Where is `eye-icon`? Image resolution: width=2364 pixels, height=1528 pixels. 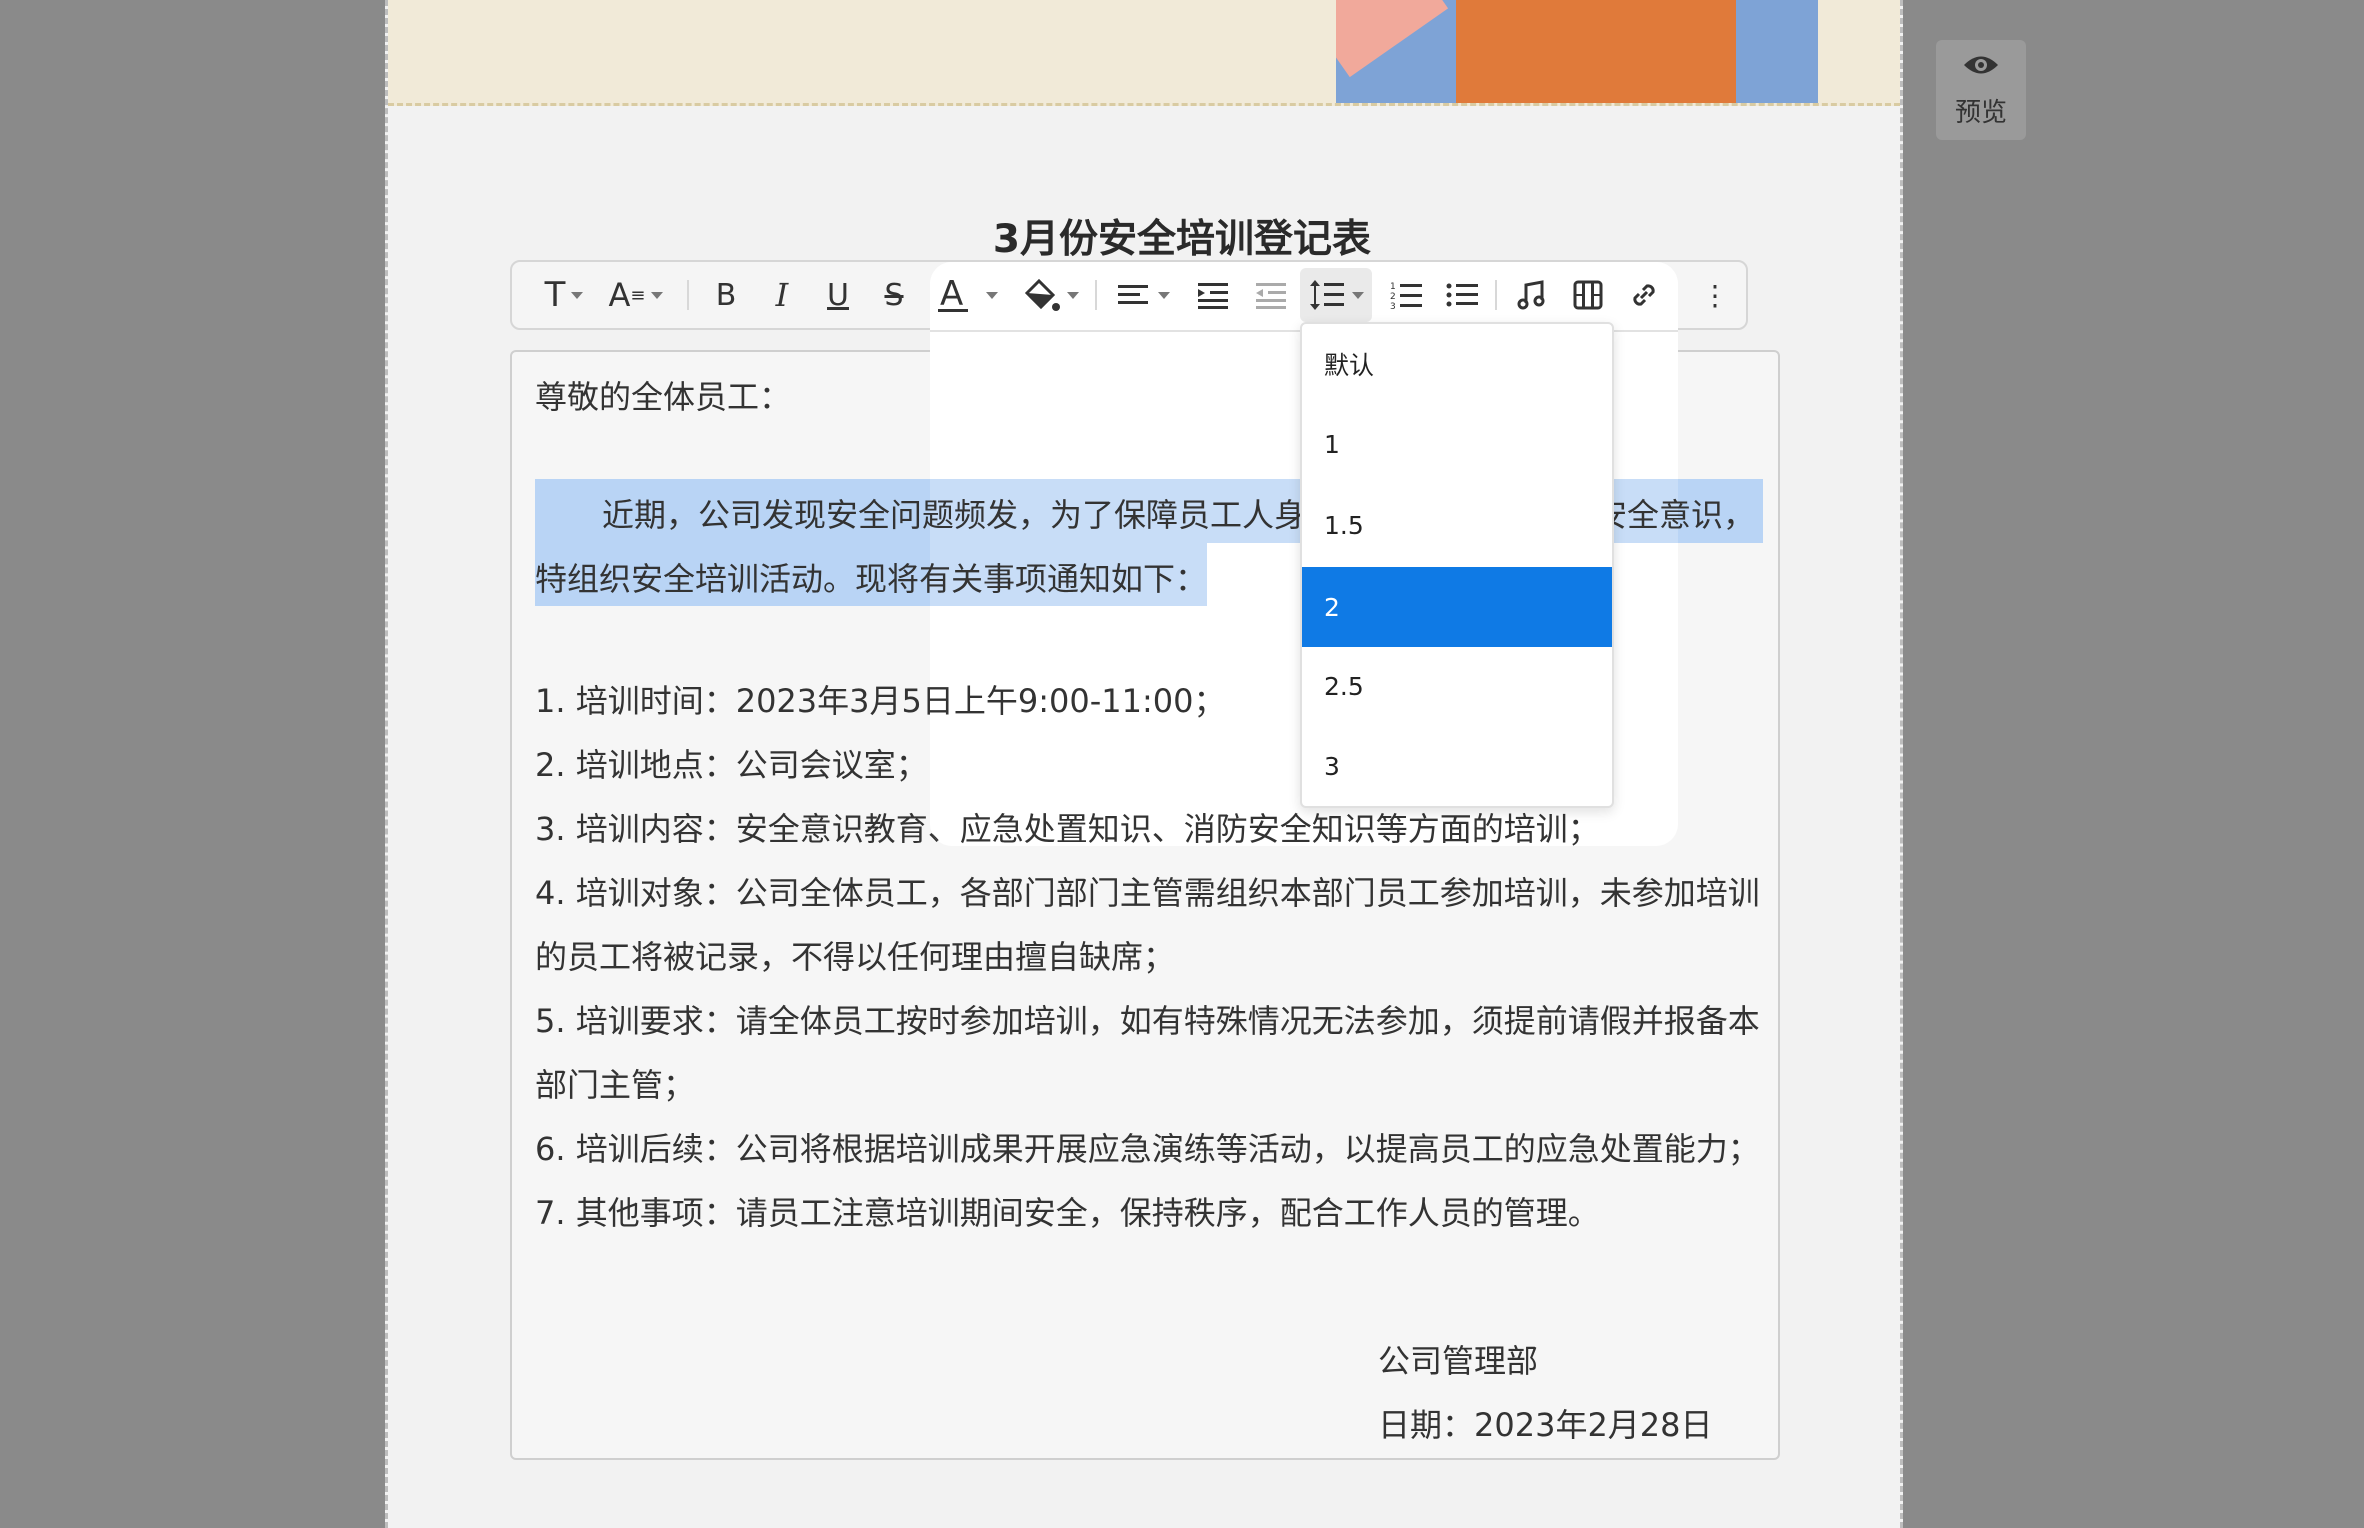
eye-icon is located at coordinates (1981, 65).